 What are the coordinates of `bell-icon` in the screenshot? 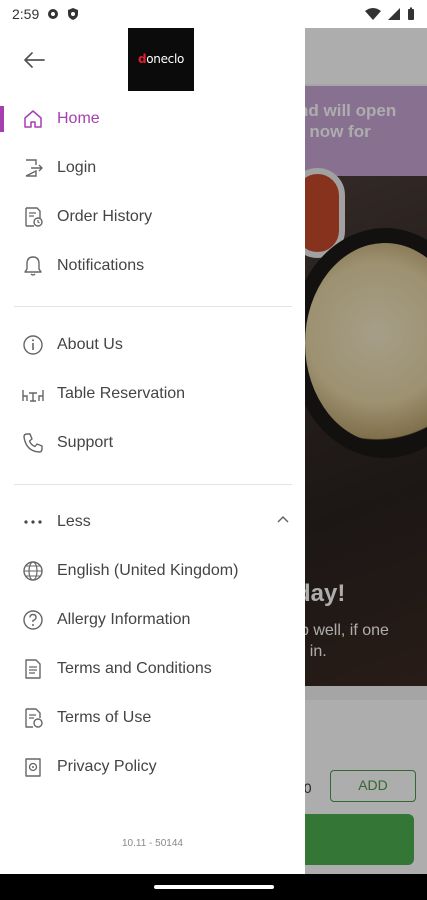 It's located at (33, 266).